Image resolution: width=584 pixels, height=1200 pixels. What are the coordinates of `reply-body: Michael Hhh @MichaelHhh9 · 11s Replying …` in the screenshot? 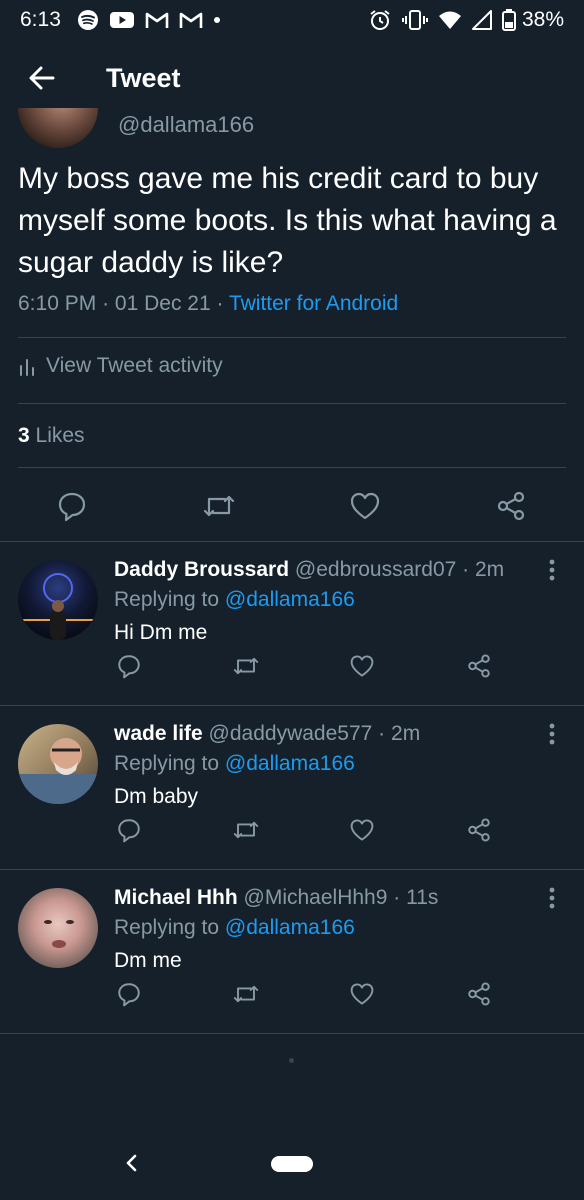 It's located at (334, 931).